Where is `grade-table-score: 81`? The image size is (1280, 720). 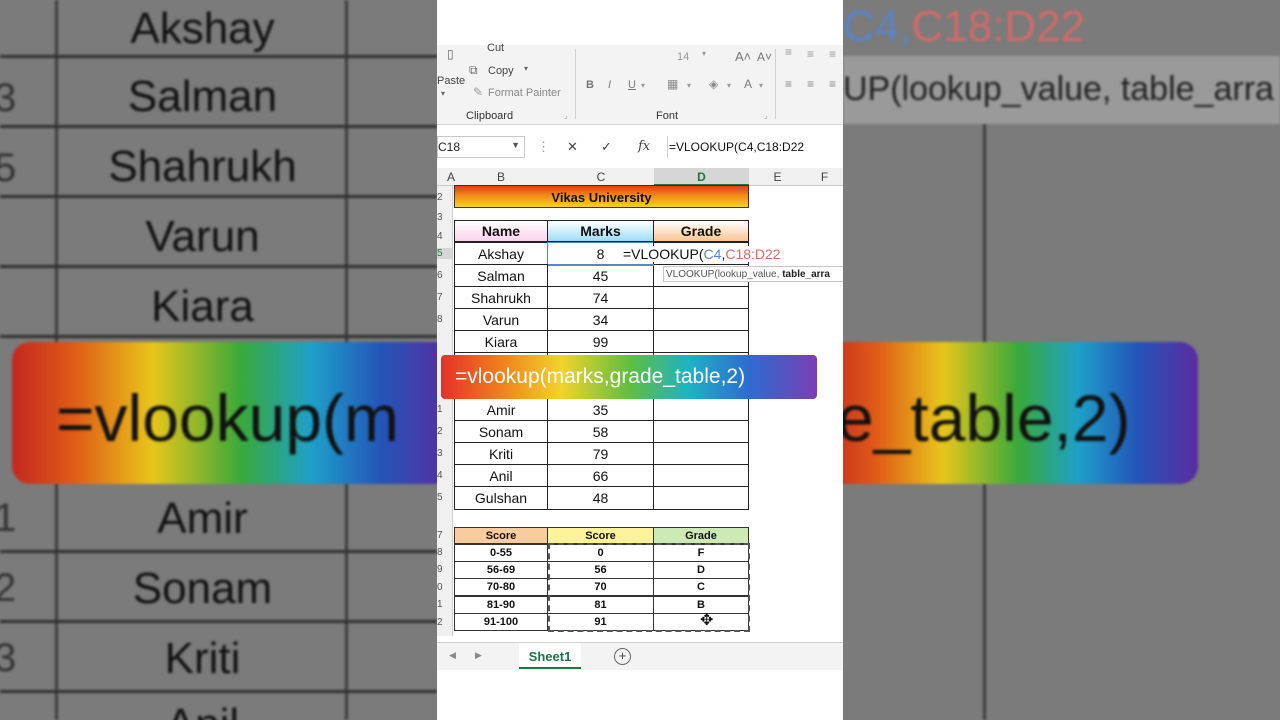 grade-table-score: 81 is located at coordinates (600, 605).